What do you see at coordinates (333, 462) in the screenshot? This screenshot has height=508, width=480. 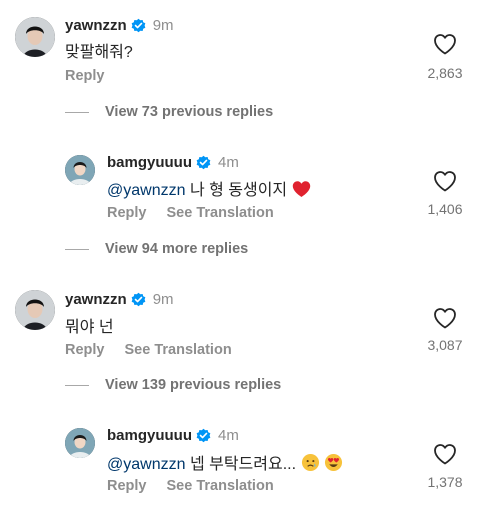 I see `heart-eyes-emoji-icon` at bounding box center [333, 462].